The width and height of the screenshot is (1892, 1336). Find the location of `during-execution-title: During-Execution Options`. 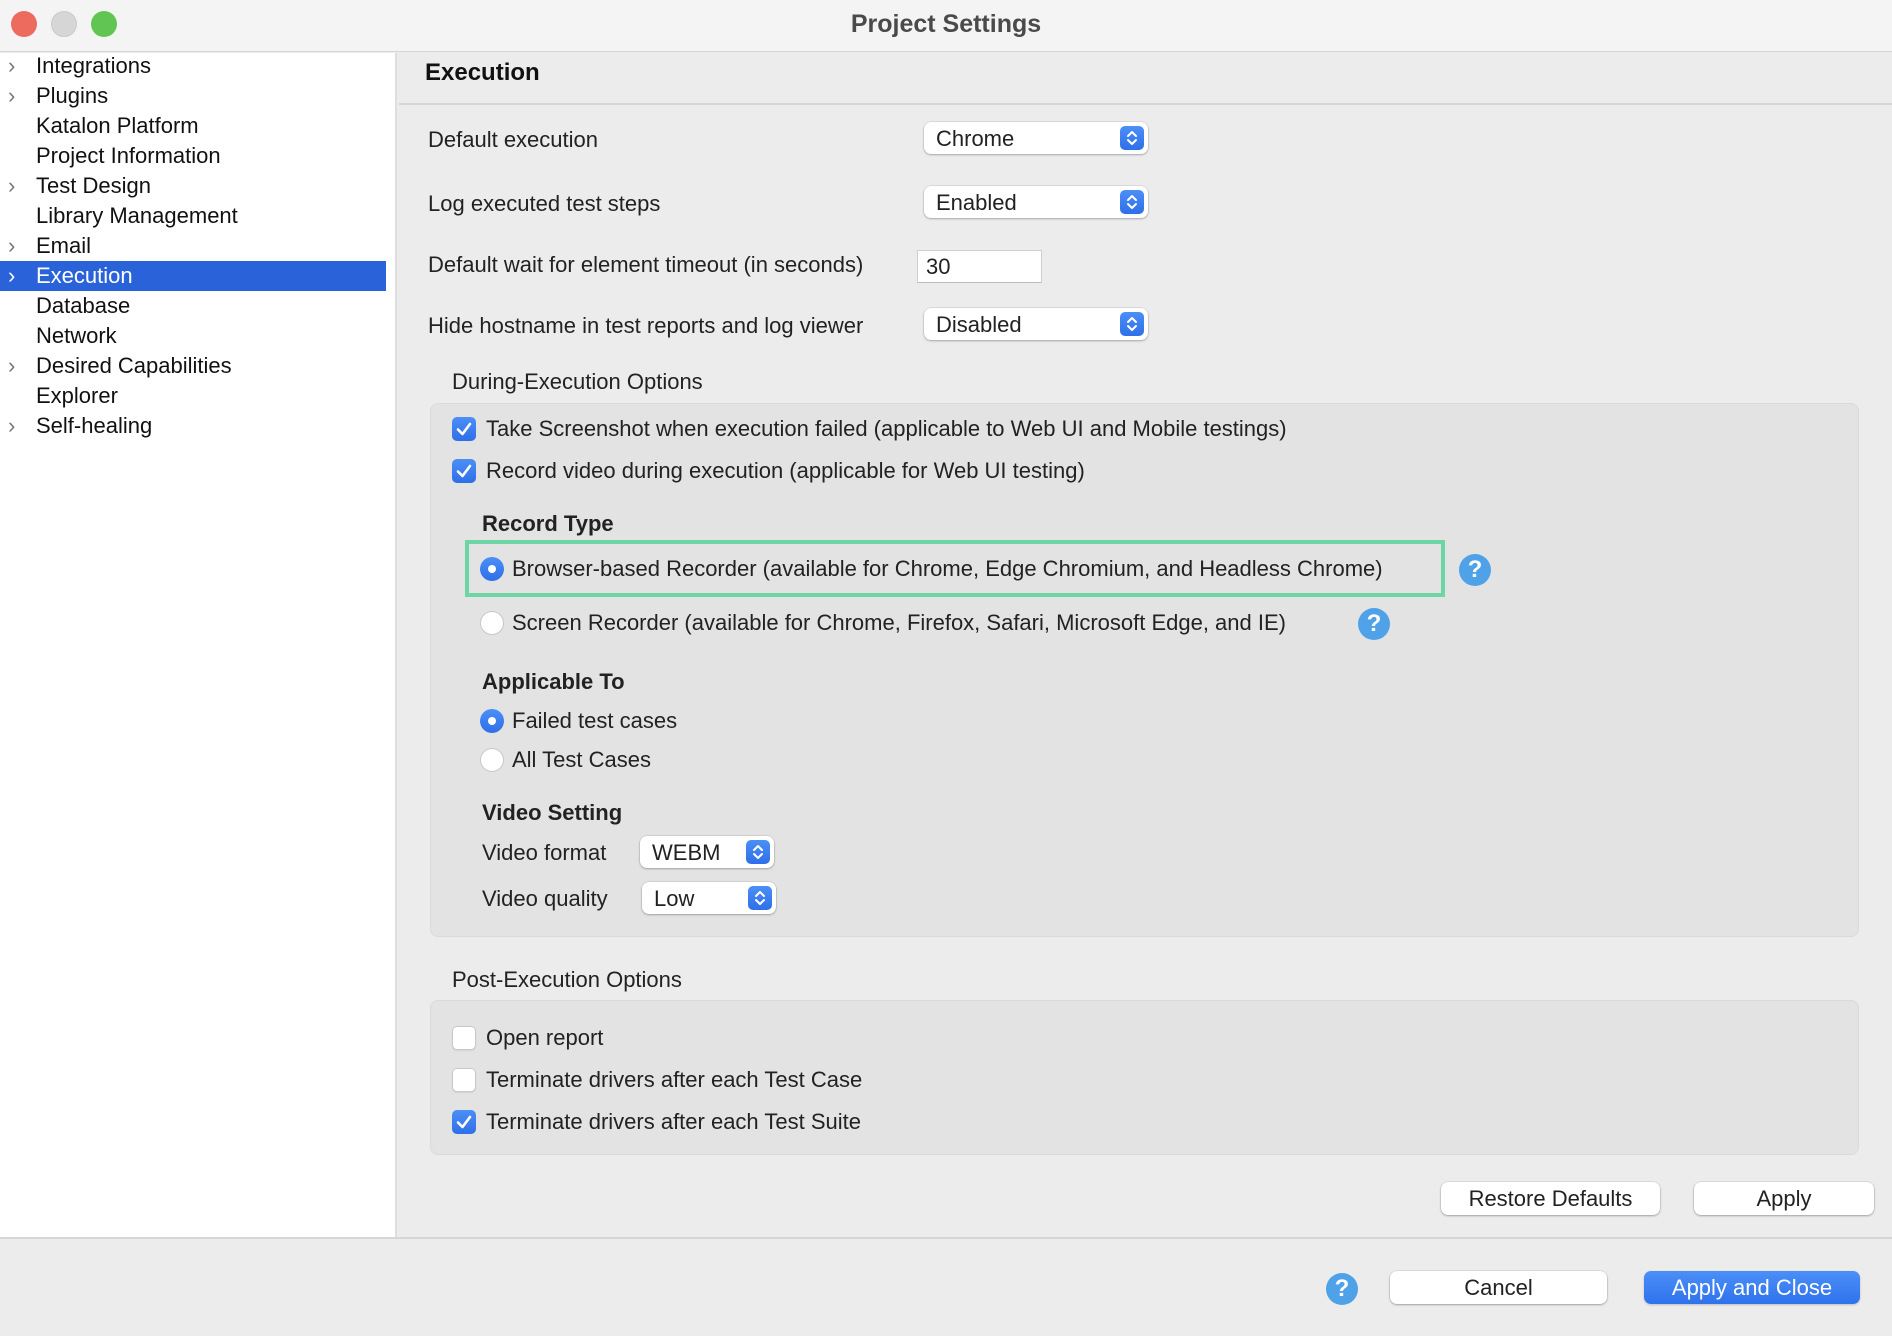

during-execution-title: During-Execution Options is located at coordinates (577, 381).